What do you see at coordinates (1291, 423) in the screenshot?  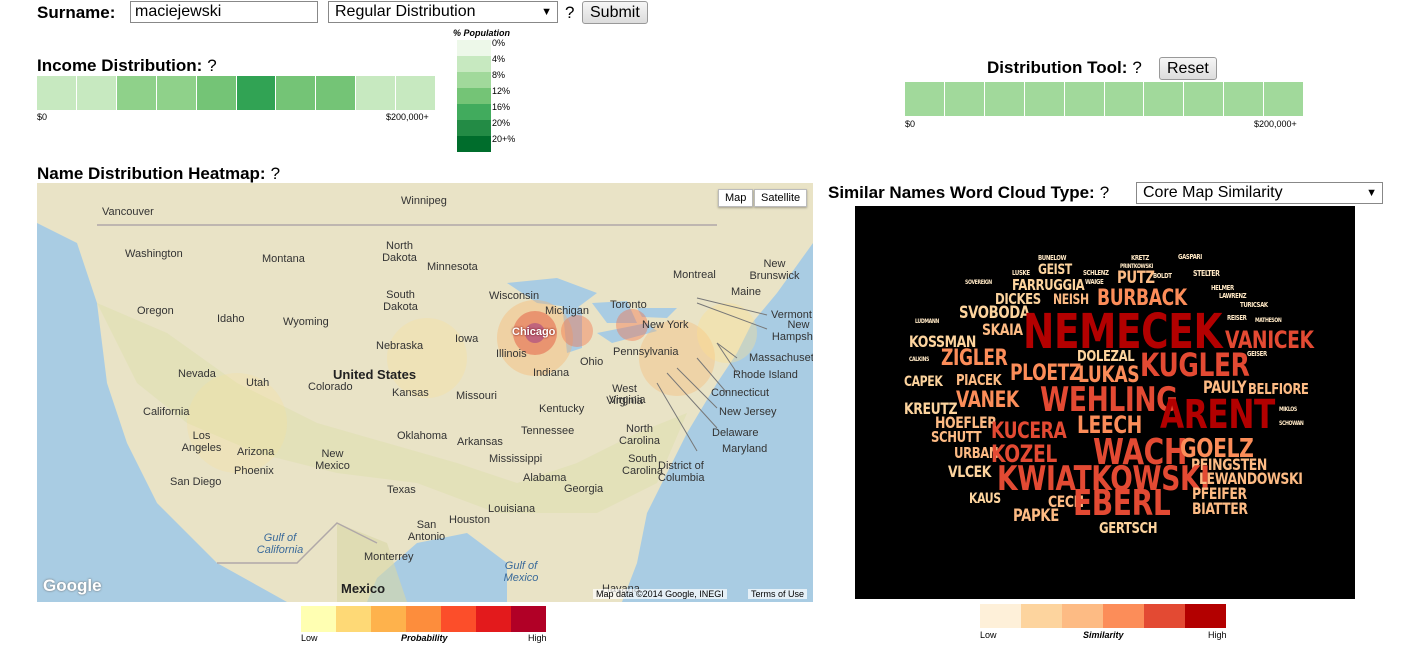 I see `word-cloud-word: SCHOWAN` at bounding box center [1291, 423].